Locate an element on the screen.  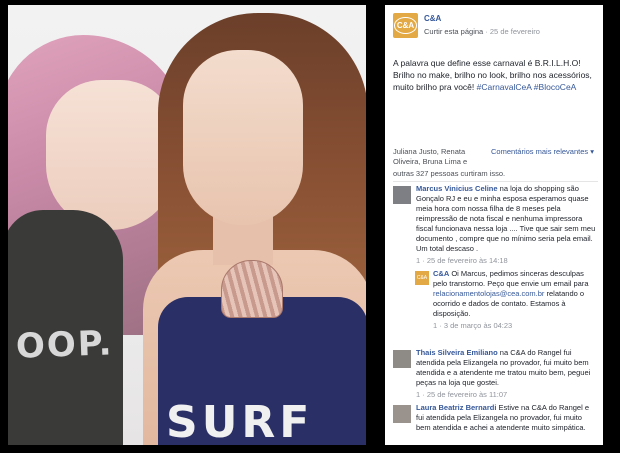
comment-author: Laura Beatriz Bernardi is located at coordinates (456, 407).